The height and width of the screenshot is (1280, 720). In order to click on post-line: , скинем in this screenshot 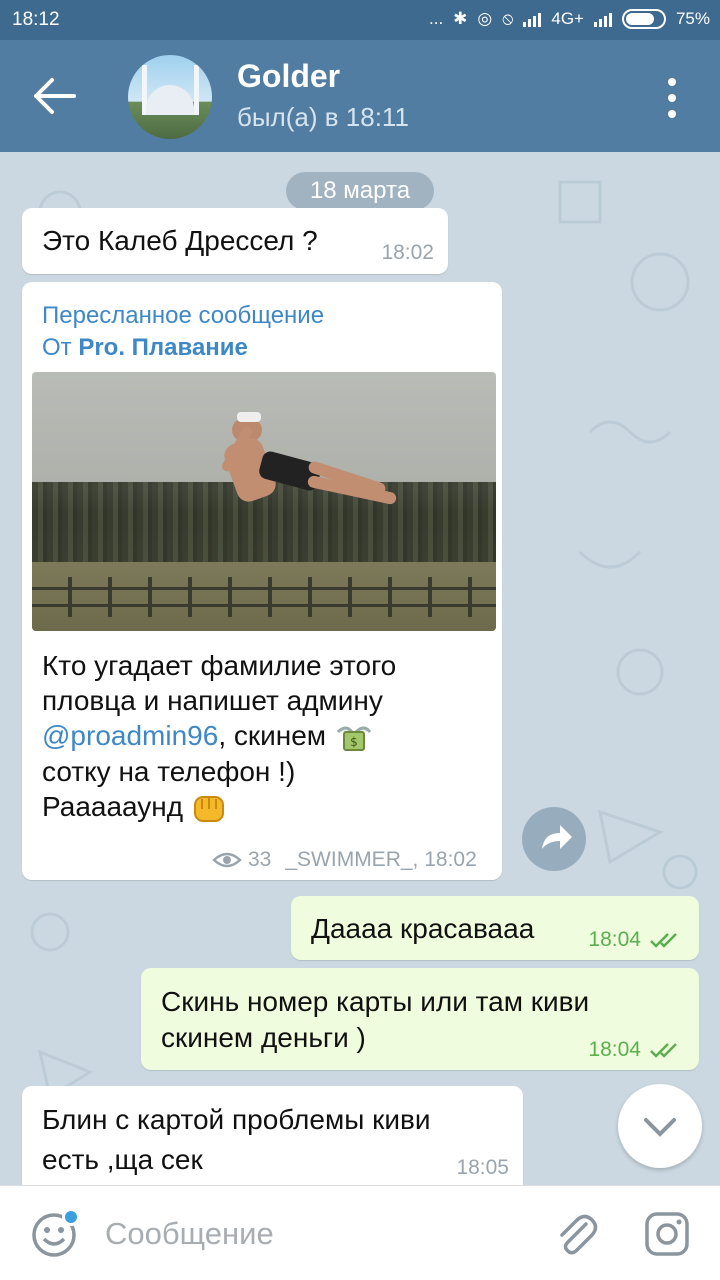, I will do `click(272, 735)`.